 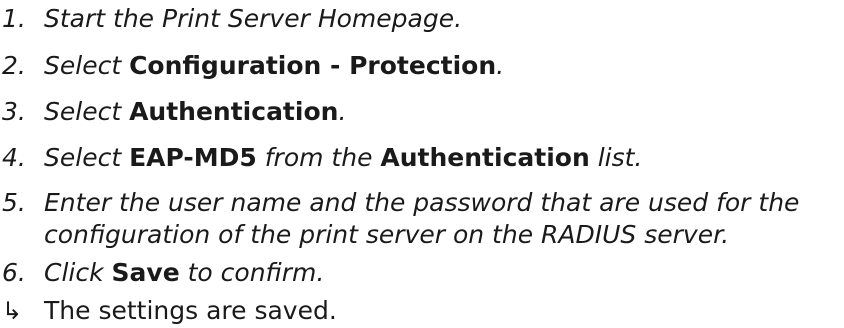 What do you see at coordinates (313, 65) in the screenshot?
I see `menu-path: Configuration - Protection` at bounding box center [313, 65].